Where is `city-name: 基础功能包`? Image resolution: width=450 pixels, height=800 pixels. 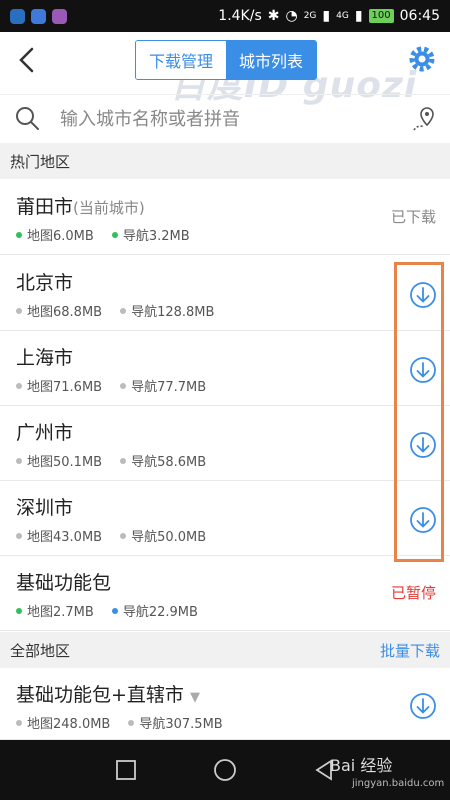
city-name: 基础功能包 is located at coordinates (64, 583).